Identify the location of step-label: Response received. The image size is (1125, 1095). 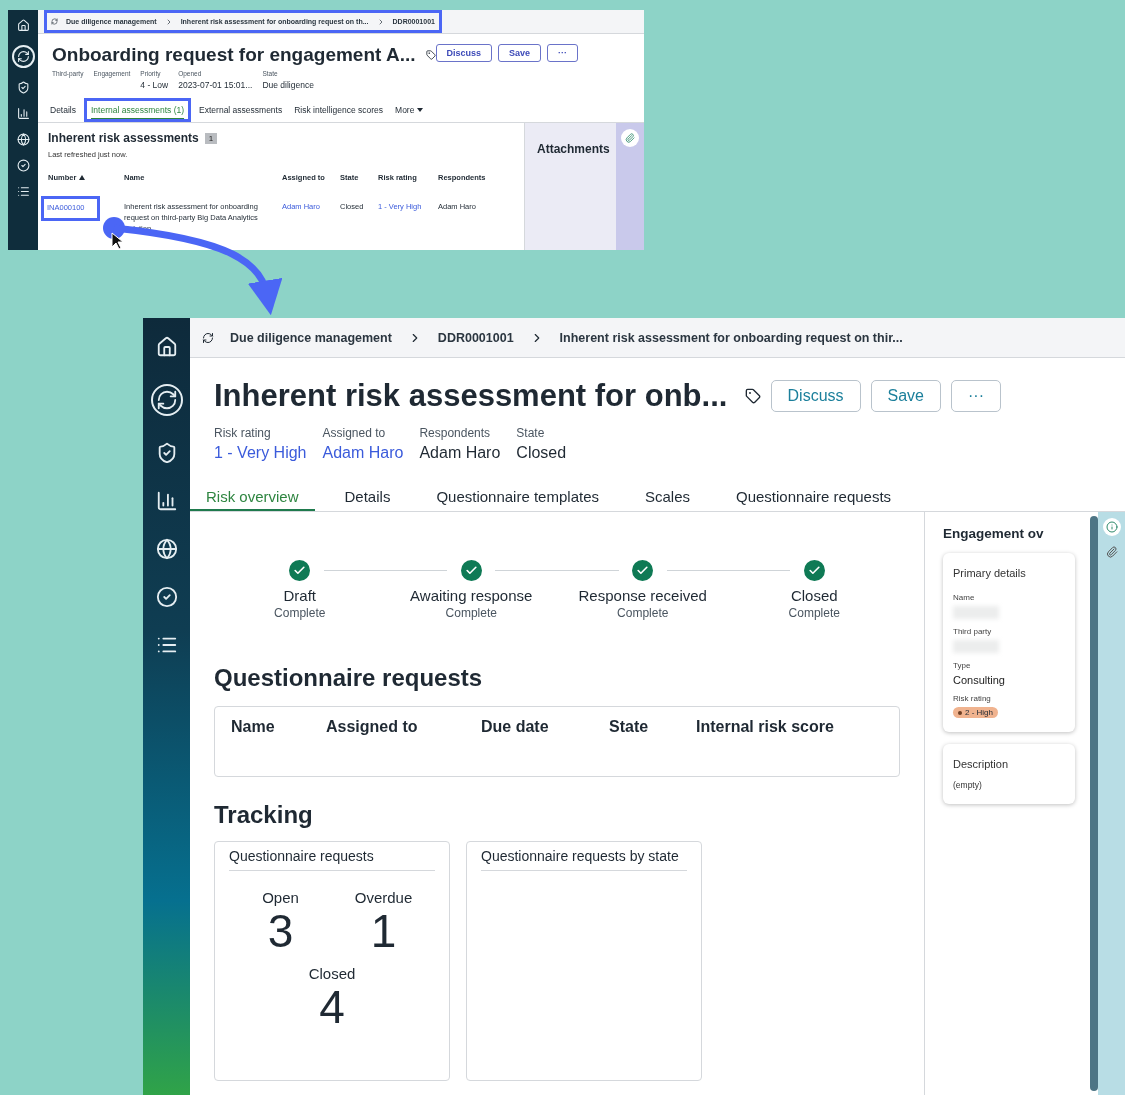
(642, 595).